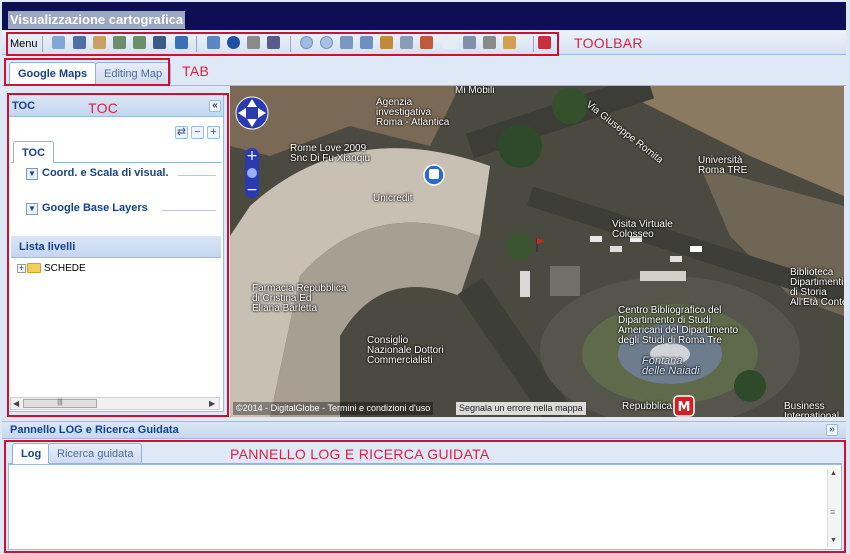 The width and height of the screenshot is (850, 554). Describe the element at coordinates (608, 43) in the screenshot. I see `toolbar-annotation: TOOLBAR` at that location.